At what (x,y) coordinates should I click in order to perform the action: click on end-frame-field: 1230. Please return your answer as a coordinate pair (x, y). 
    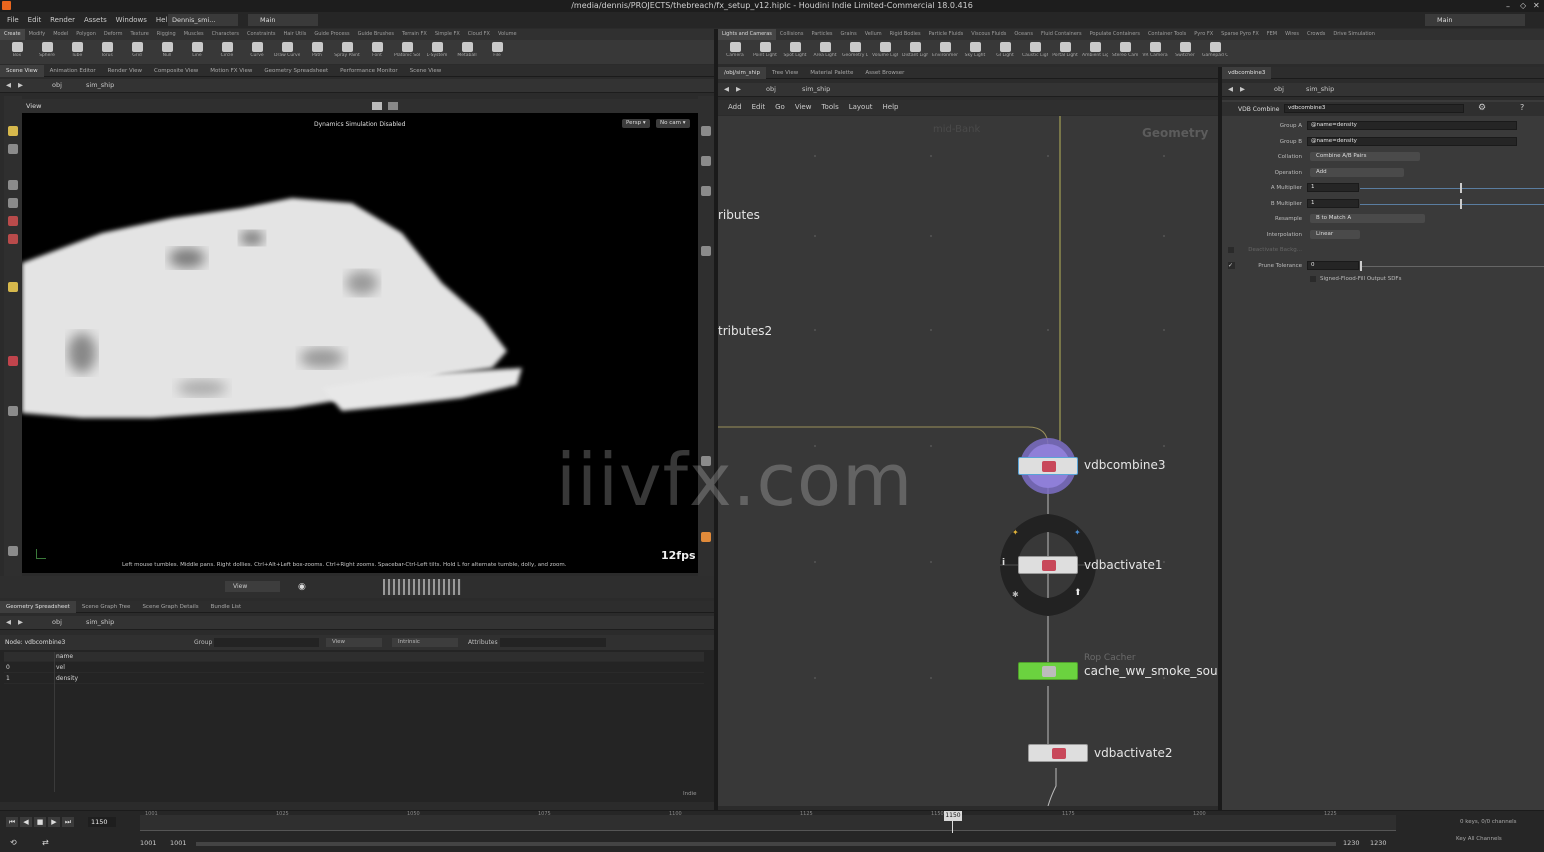
    Looking at the image, I should click on (1351, 843).